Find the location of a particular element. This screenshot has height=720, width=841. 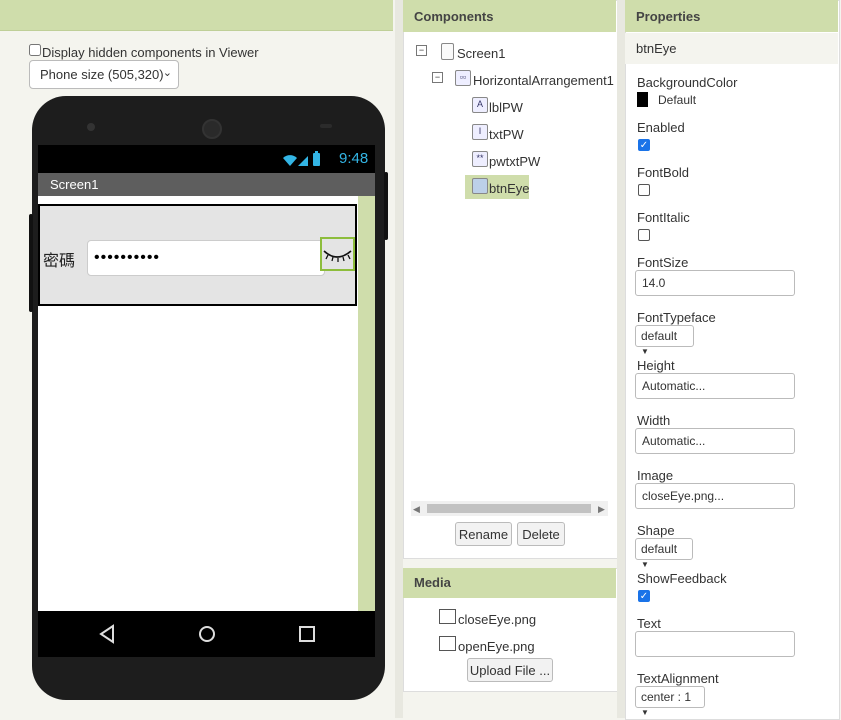

scroll-left-icon: ◀ is located at coordinates (416, 509).